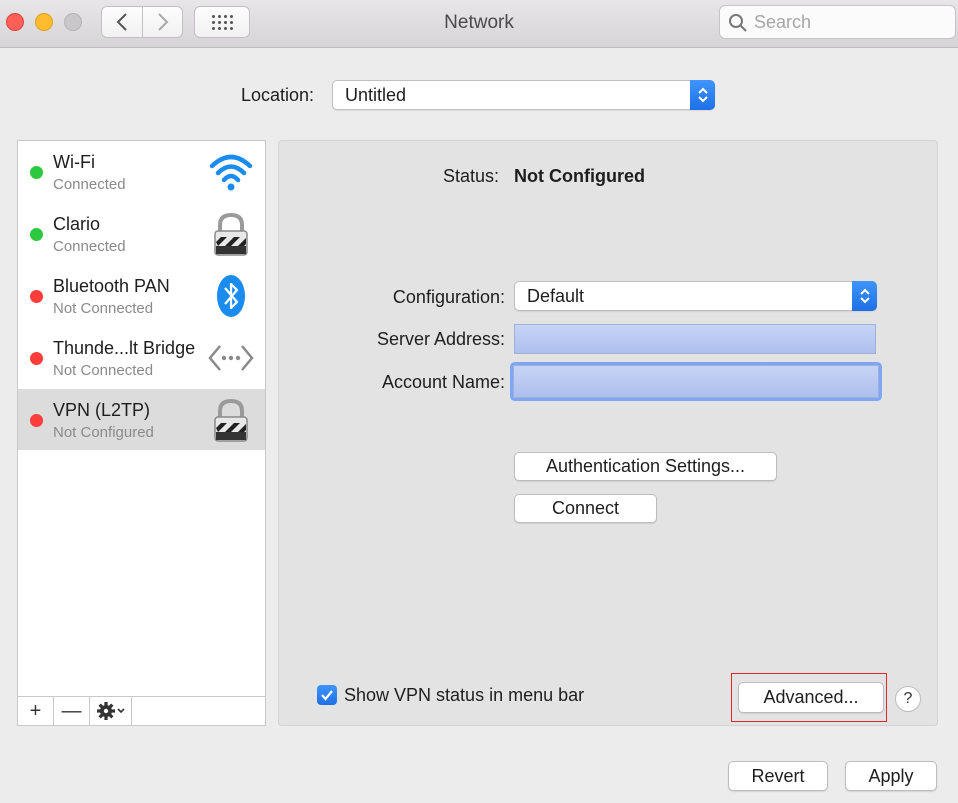  What do you see at coordinates (74, 162) in the screenshot?
I see `service-name: Wi-Fi` at bounding box center [74, 162].